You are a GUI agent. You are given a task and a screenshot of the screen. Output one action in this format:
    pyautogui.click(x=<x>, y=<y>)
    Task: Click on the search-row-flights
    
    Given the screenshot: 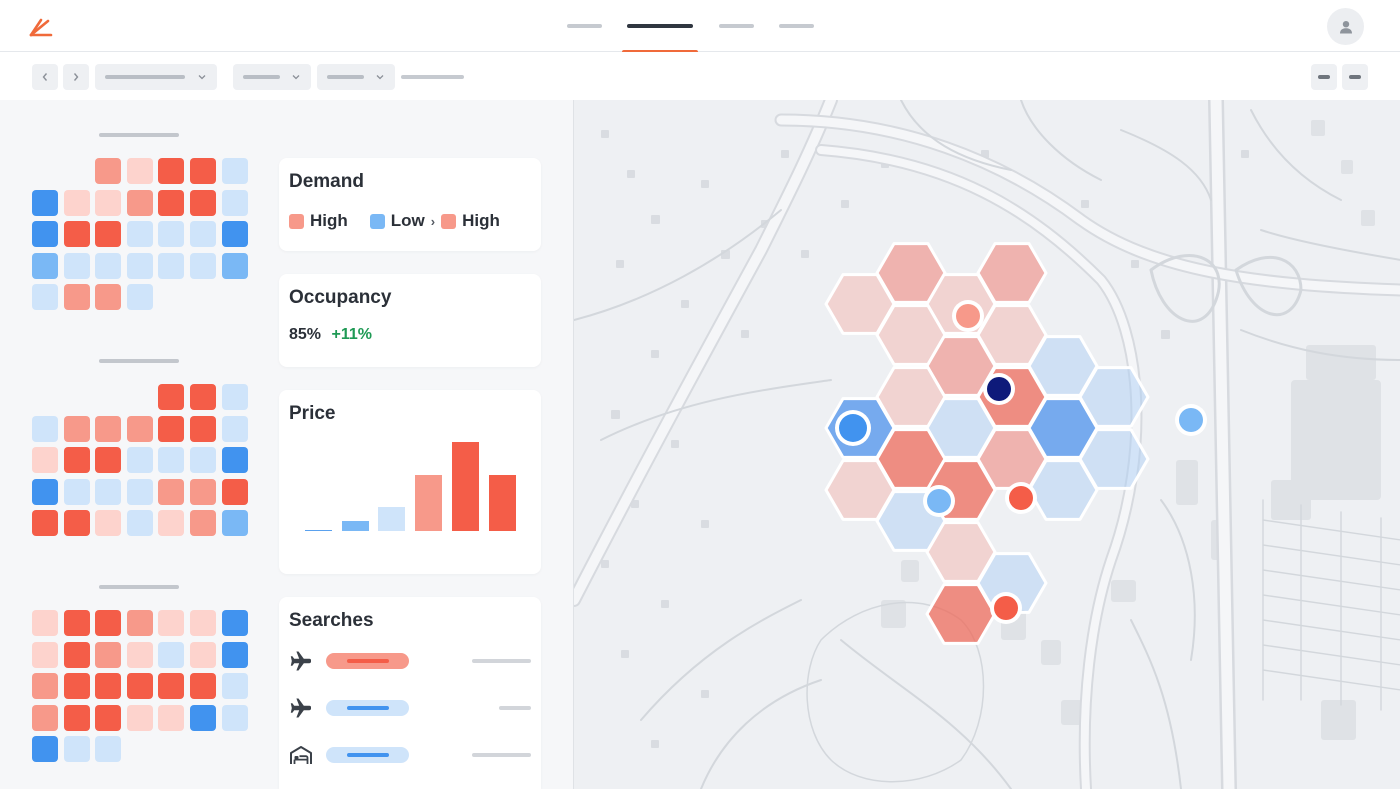 What is the action you would take?
    pyautogui.click(x=410, y=661)
    